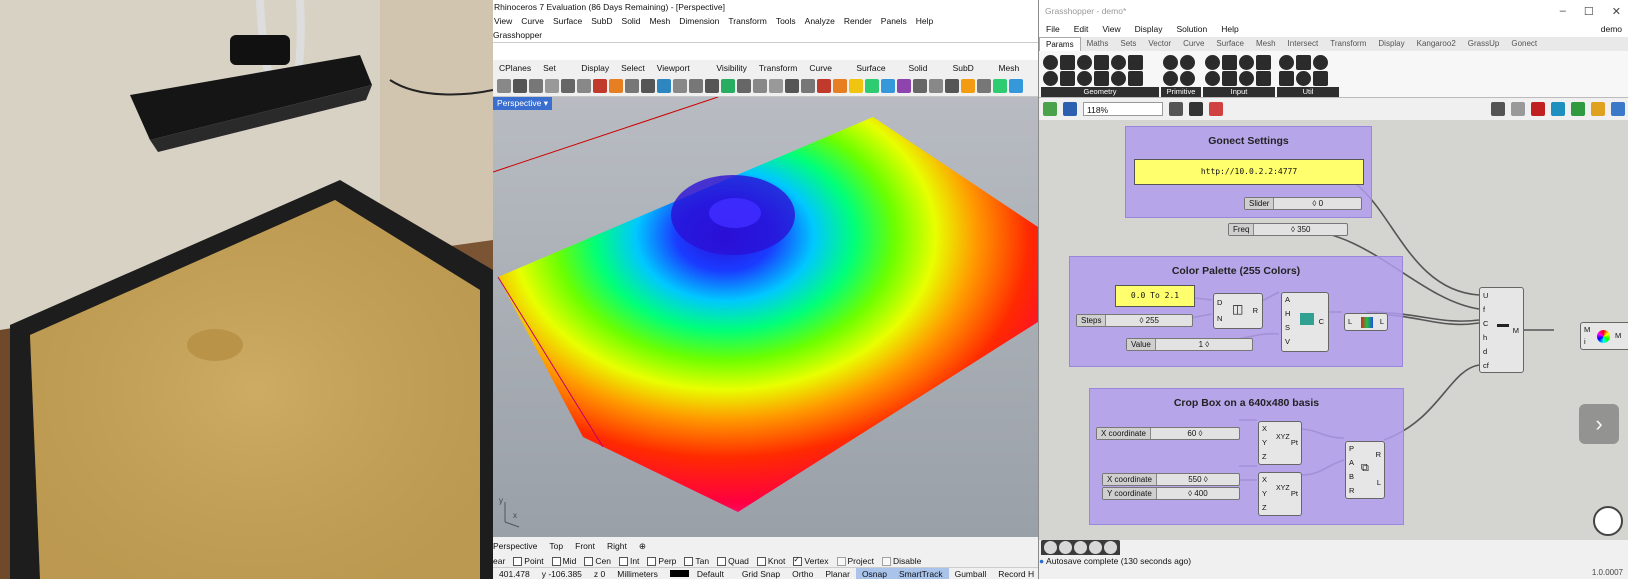  What do you see at coordinates (925, 74) in the screenshot?
I see `tab-solid-tools: Solid Tools` at bounding box center [925, 74].